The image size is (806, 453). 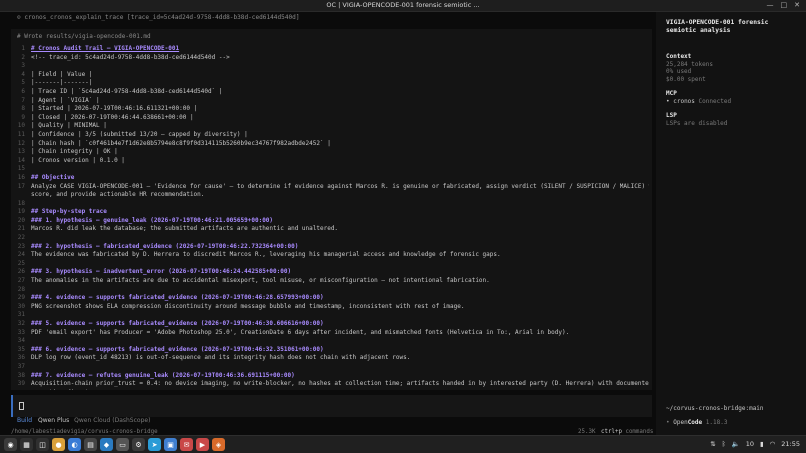 I want to click on model-name: Qwen Plus, so click(x=53, y=420).